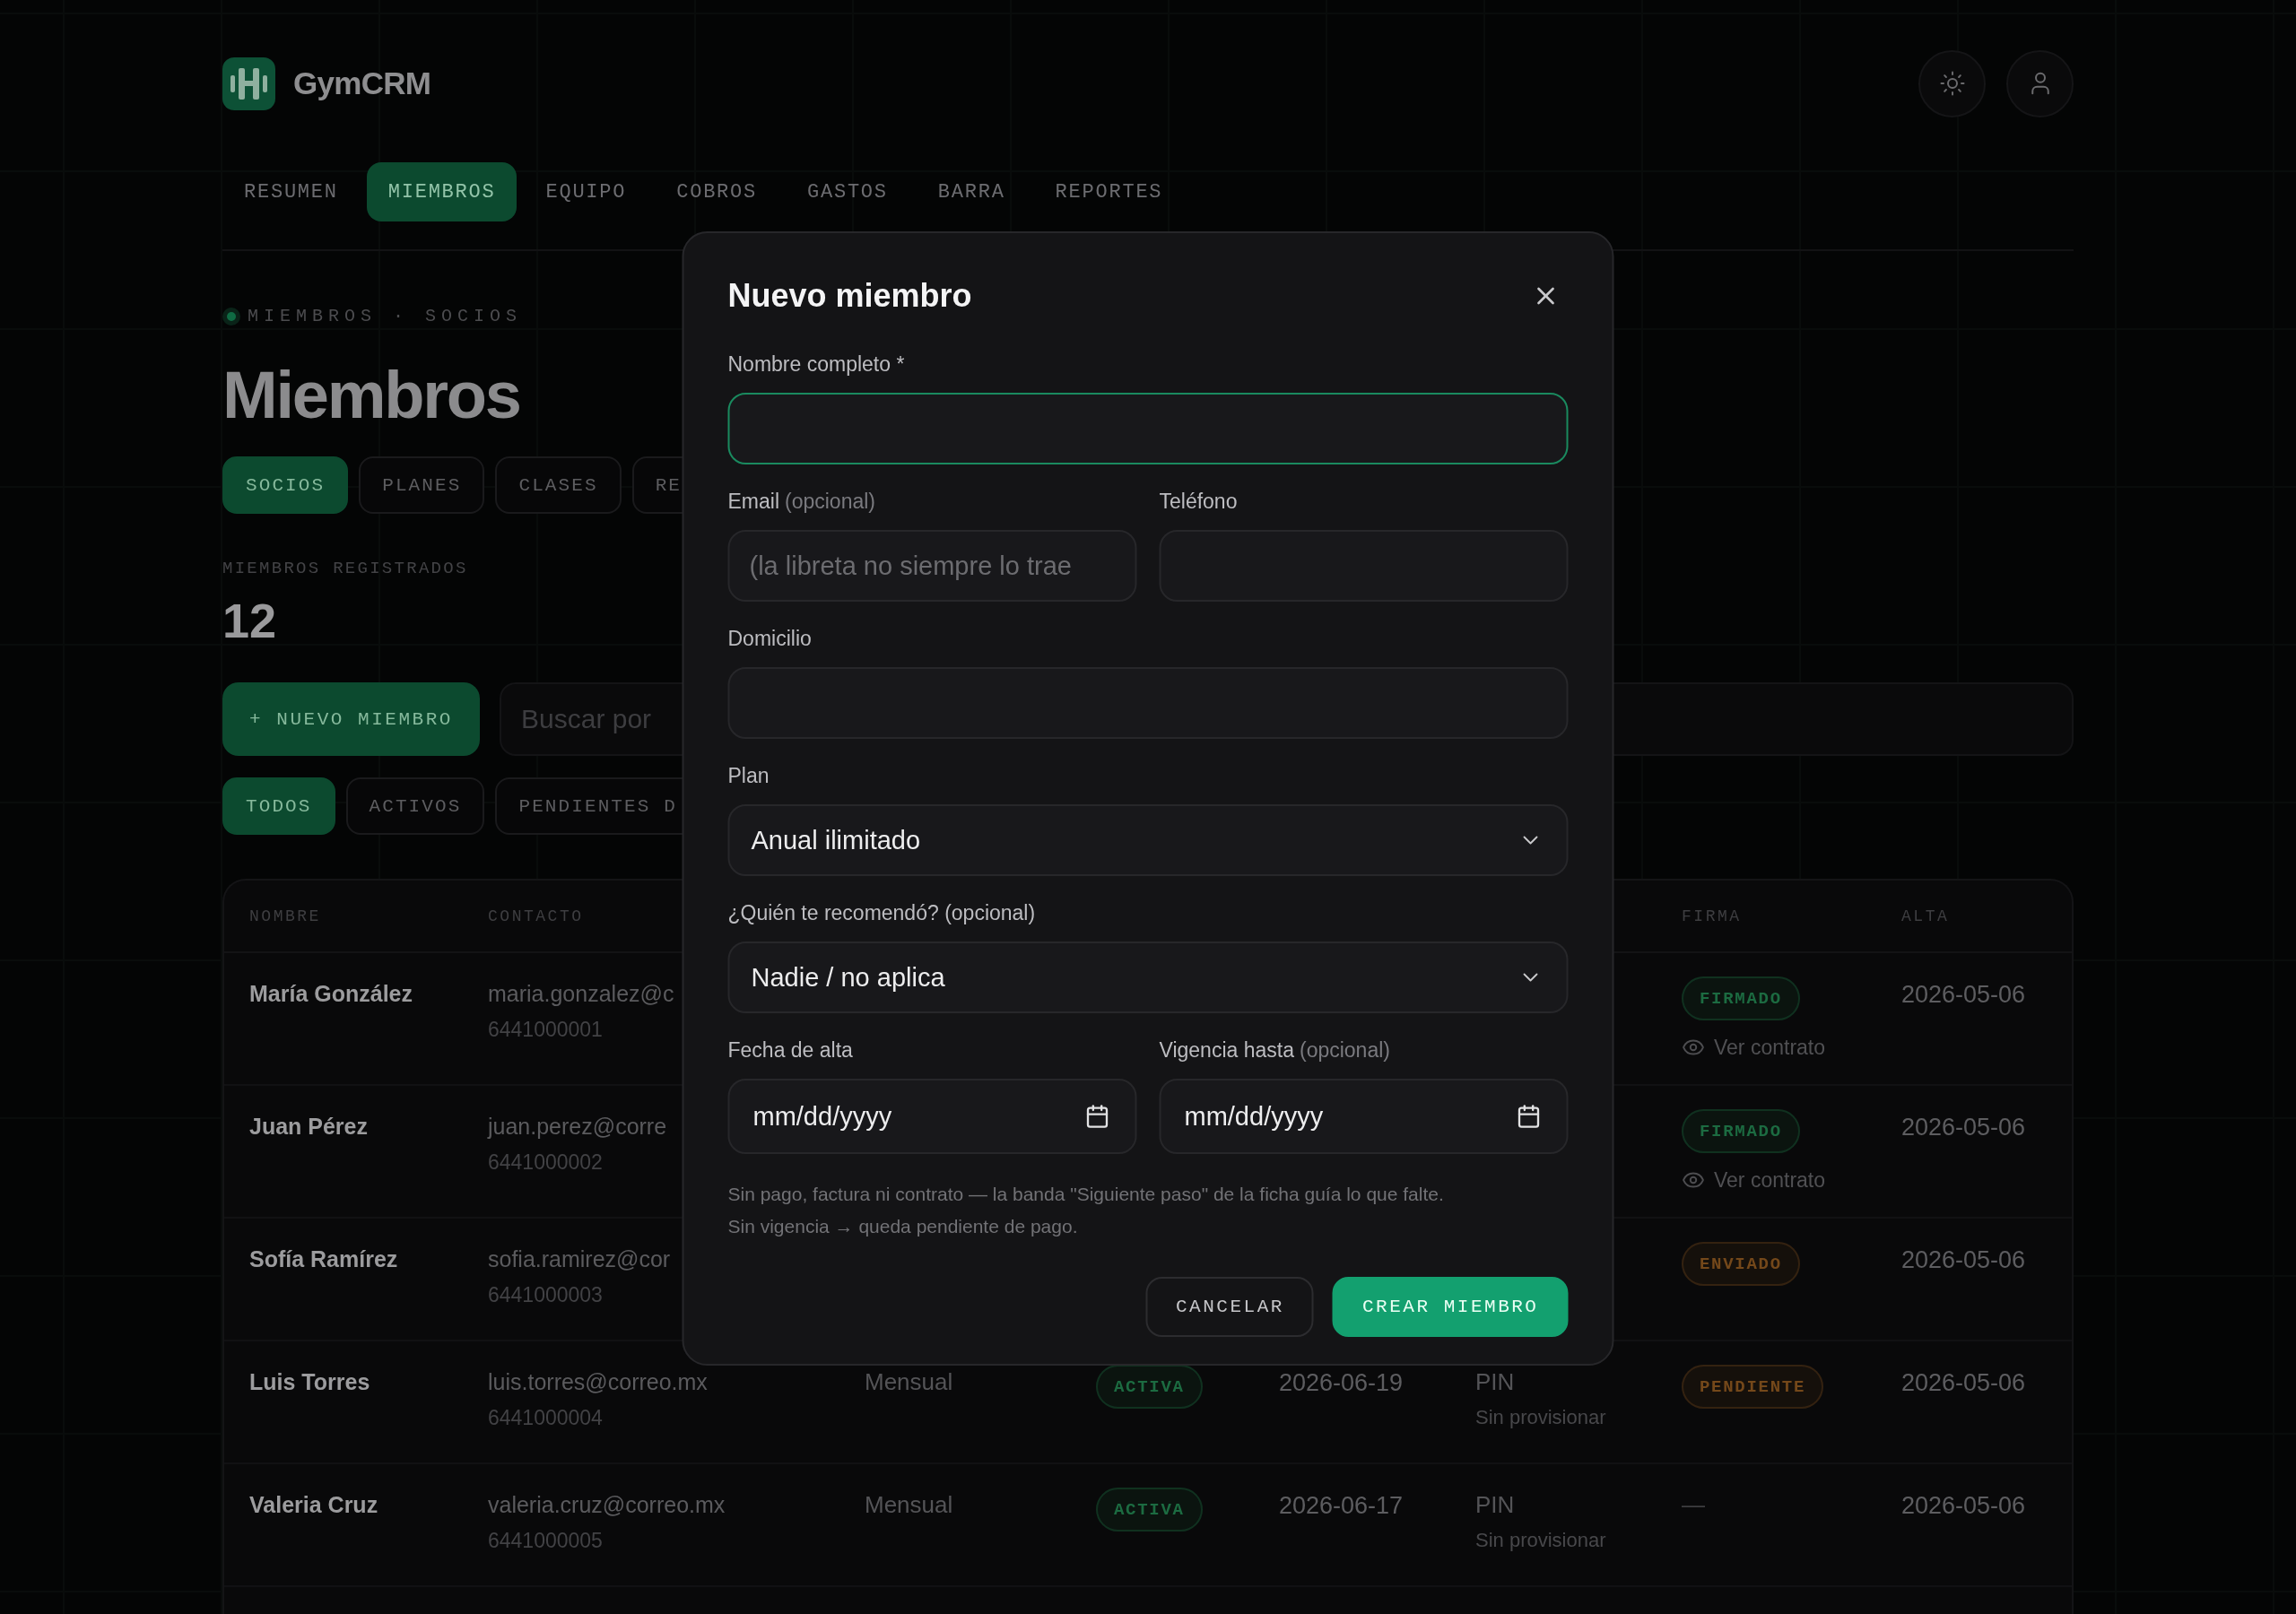  Describe the element at coordinates (1341, 1382) in the screenshot. I see `table-cell: 2026-06-19` at that location.